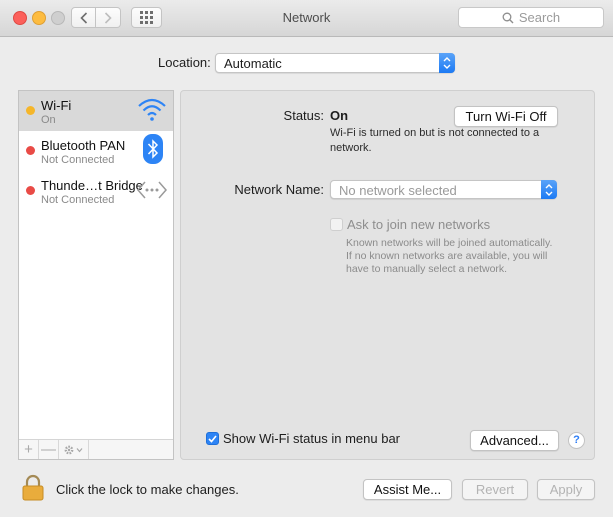 This screenshot has height=517, width=613. I want to click on bluetooth-icon, so click(153, 150).